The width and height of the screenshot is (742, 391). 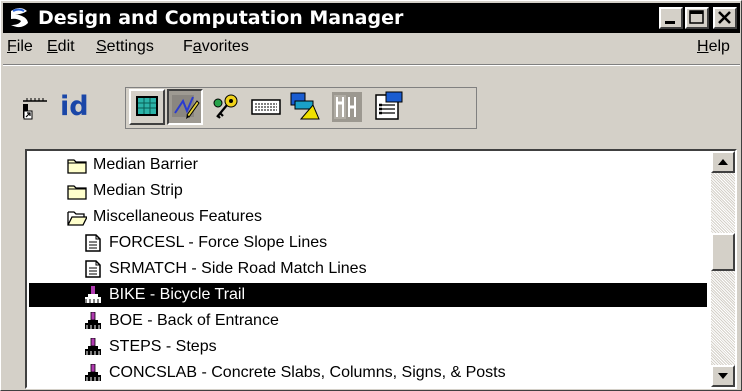 What do you see at coordinates (387, 217) in the screenshot?
I see `tree-item-miscellaneous-features: Miscellaneous Features` at bounding box center [387, 217].